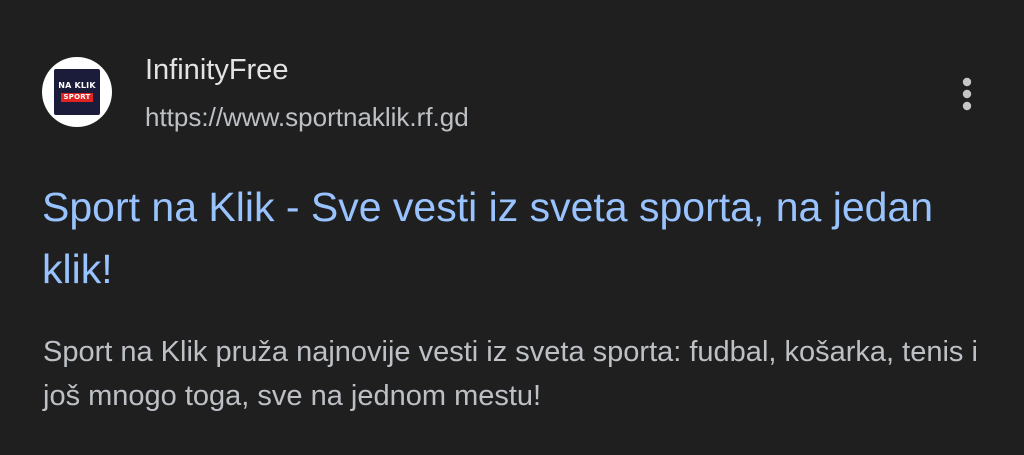  I want to click on site-favicon: NA KLIK SPORT, so click(77, 92).